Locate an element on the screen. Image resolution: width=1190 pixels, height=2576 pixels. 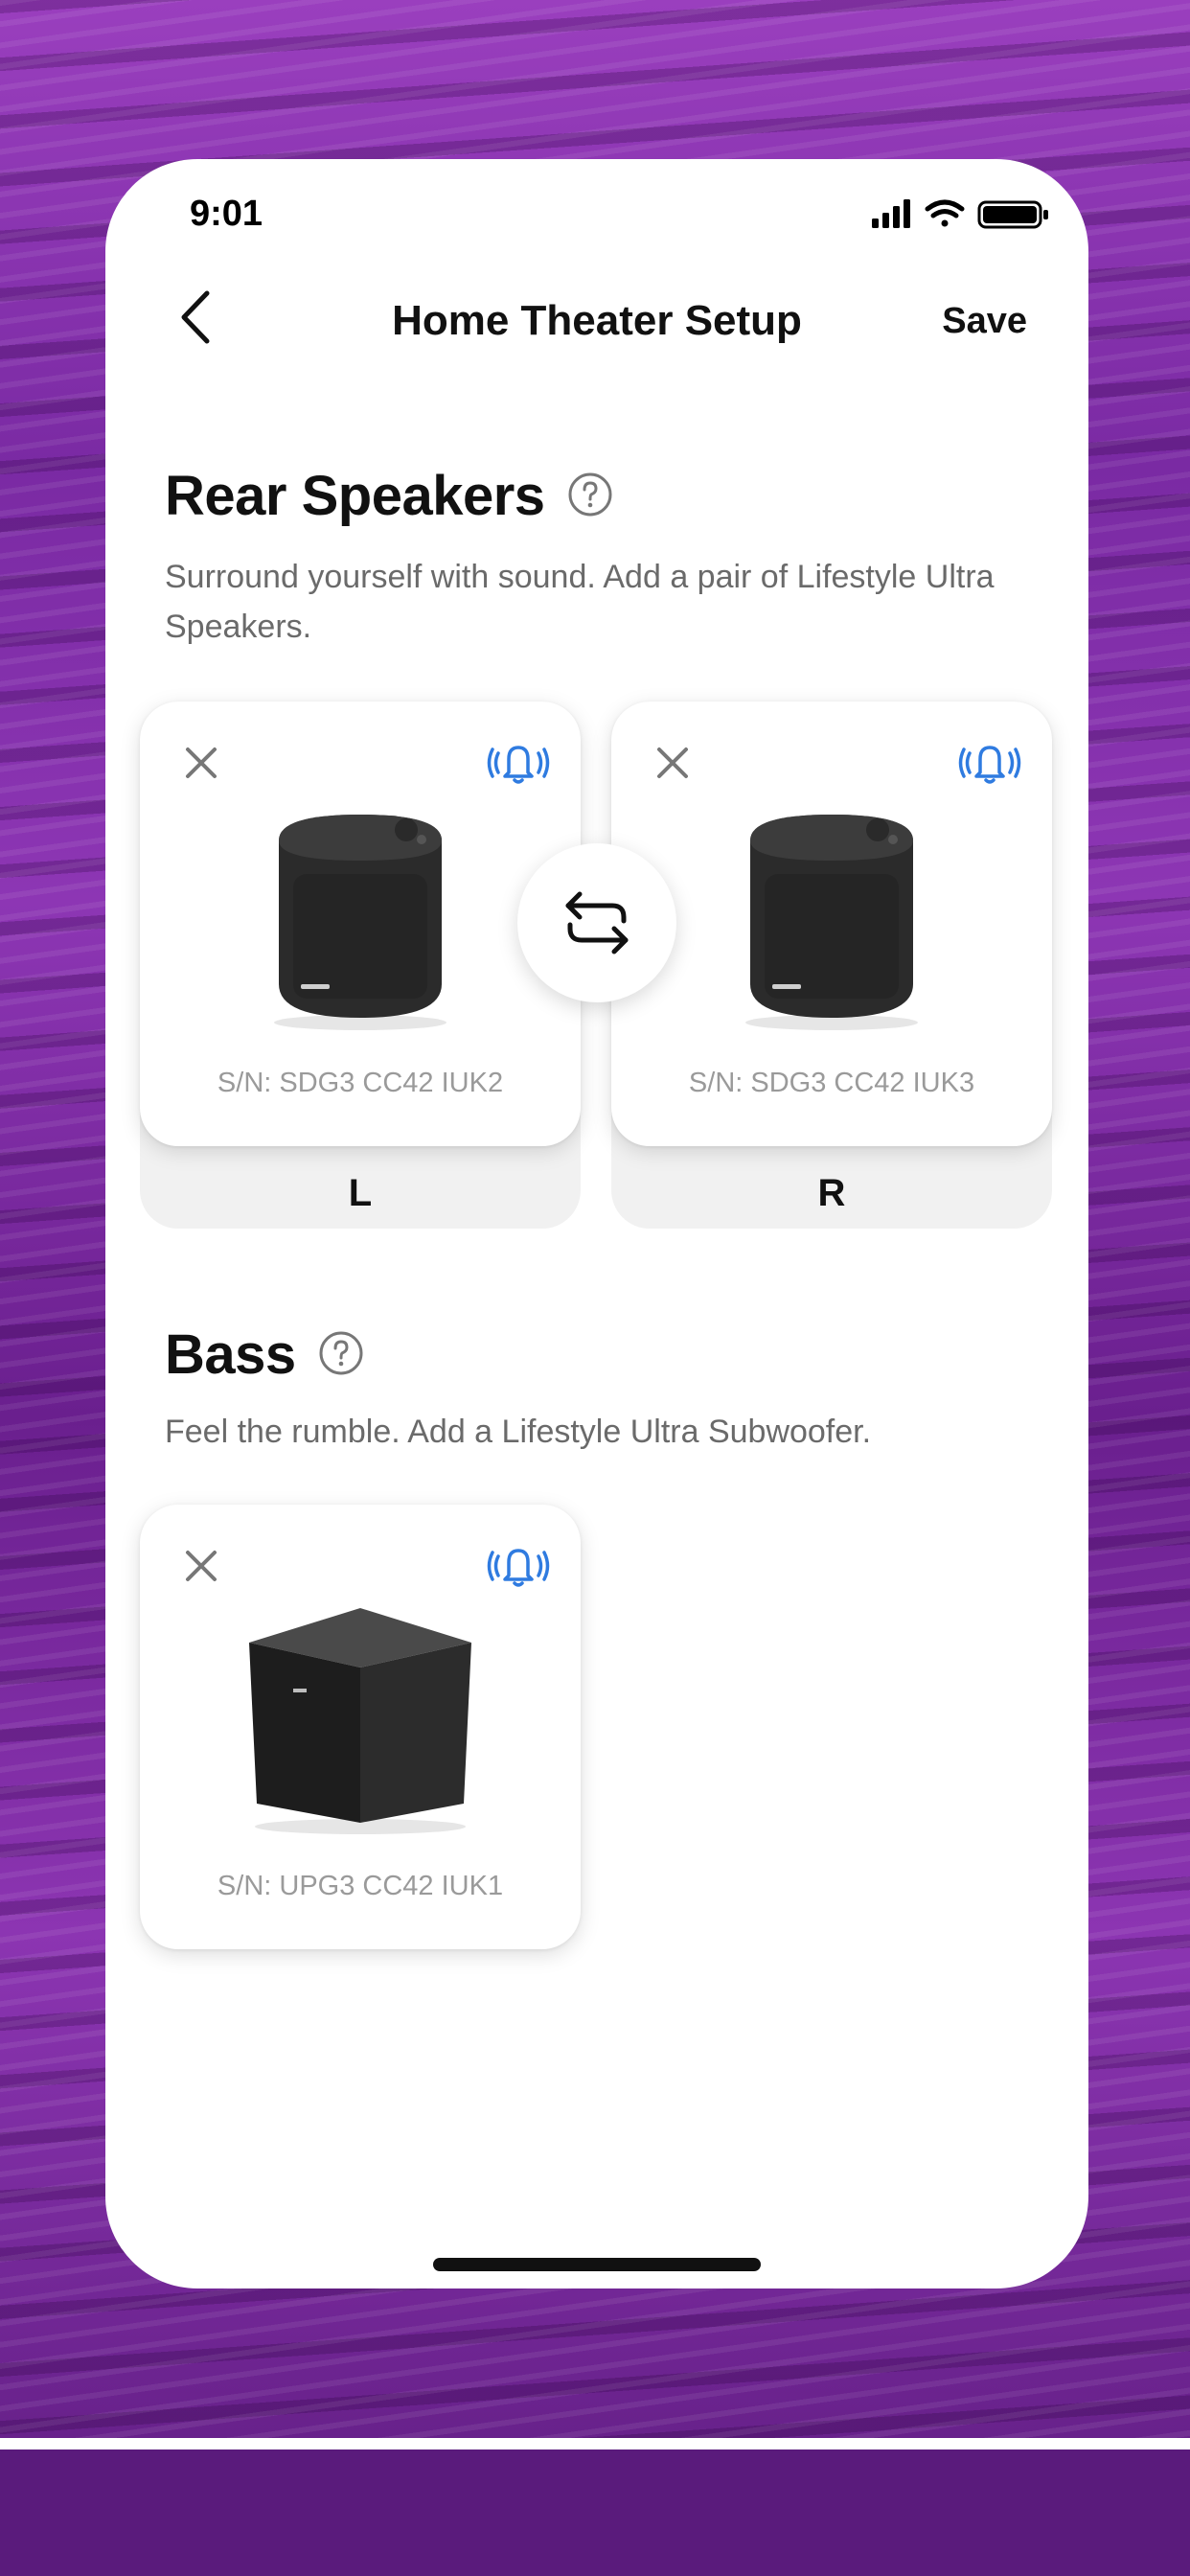
rear-speakers-title: Rear Speakers is located at coordinates (355, 496).